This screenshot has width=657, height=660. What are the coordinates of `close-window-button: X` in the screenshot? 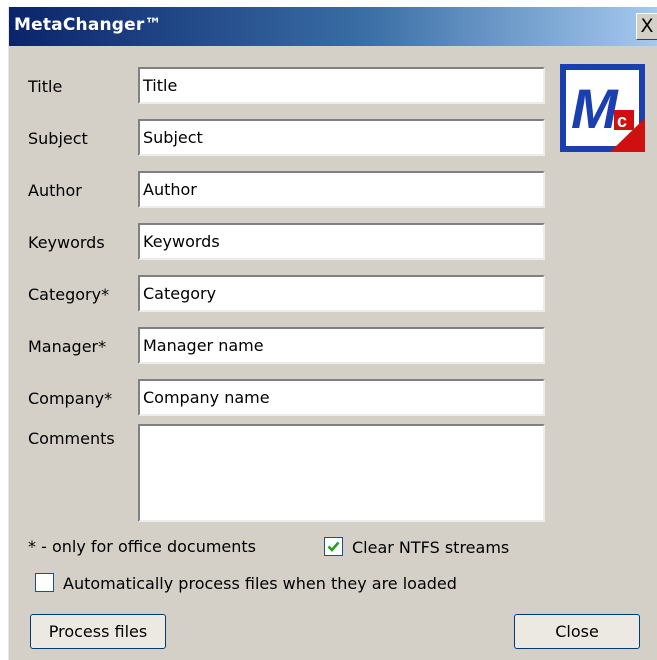 It's located at (646, 26).